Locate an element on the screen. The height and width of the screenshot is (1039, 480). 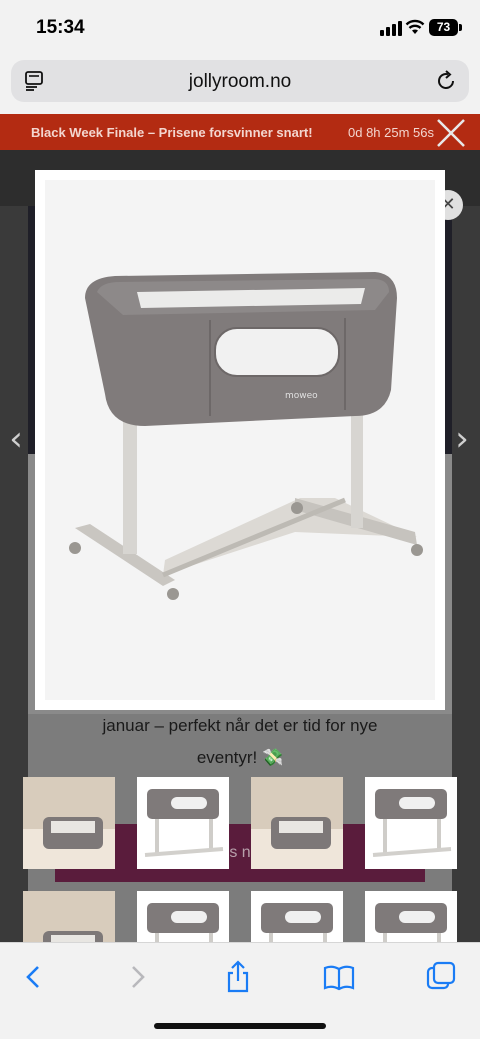
tabs-icon is located at coordinates (441, 977).